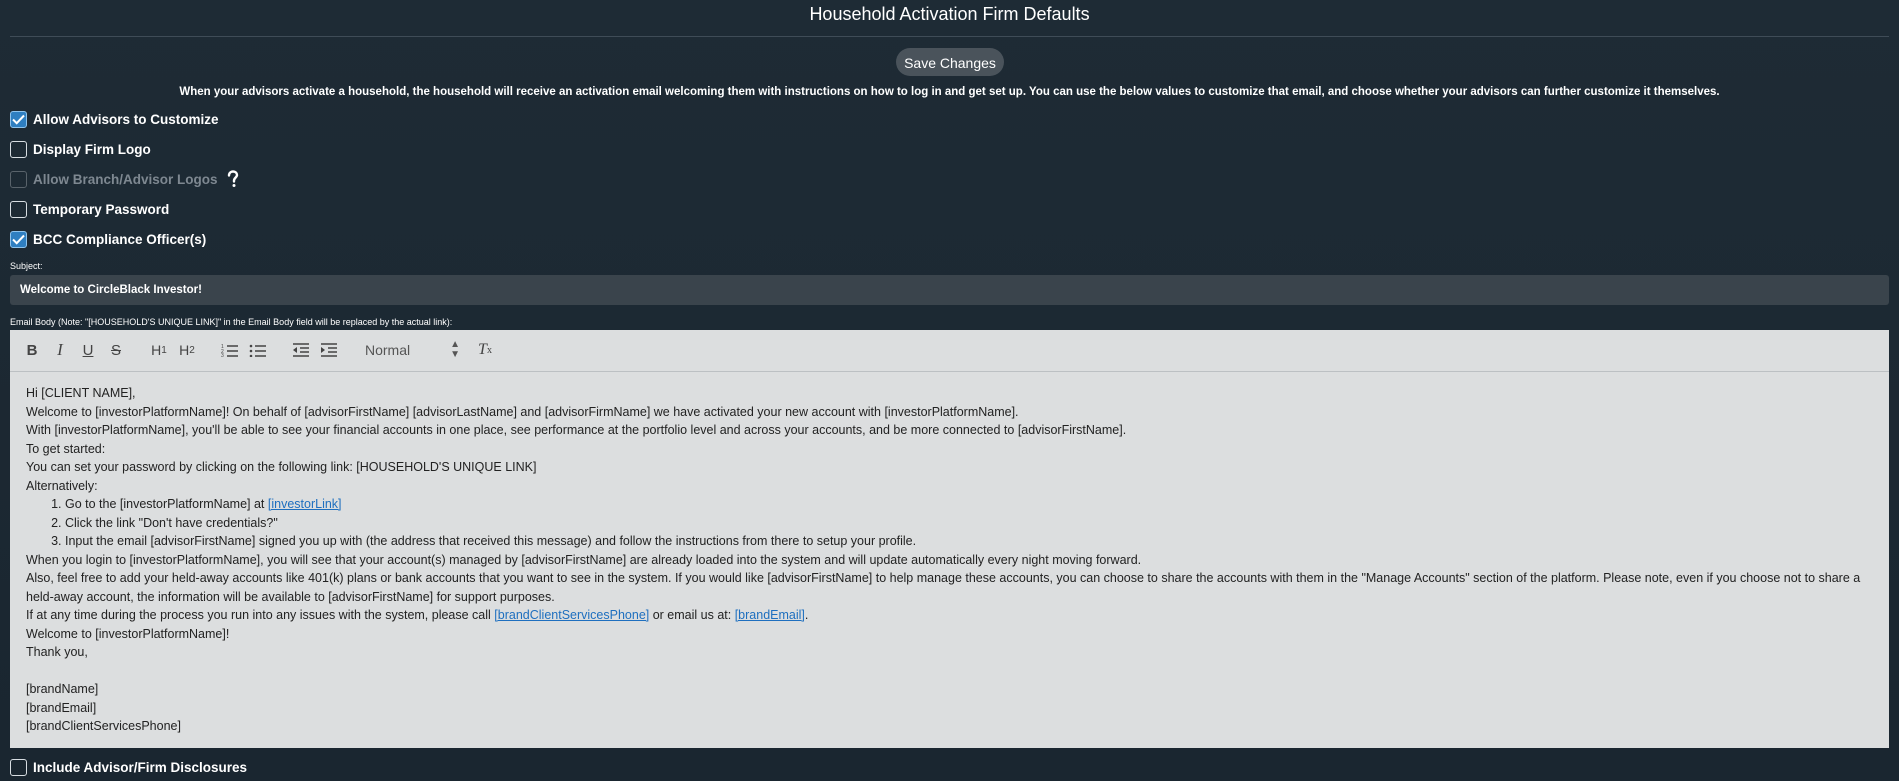 The height and width of the screenshot is (781, 1899). What do you see at coordinates (388, 350) in the screenshot?
I see `text-format-value: Normal` at bounding box center [388, 350].